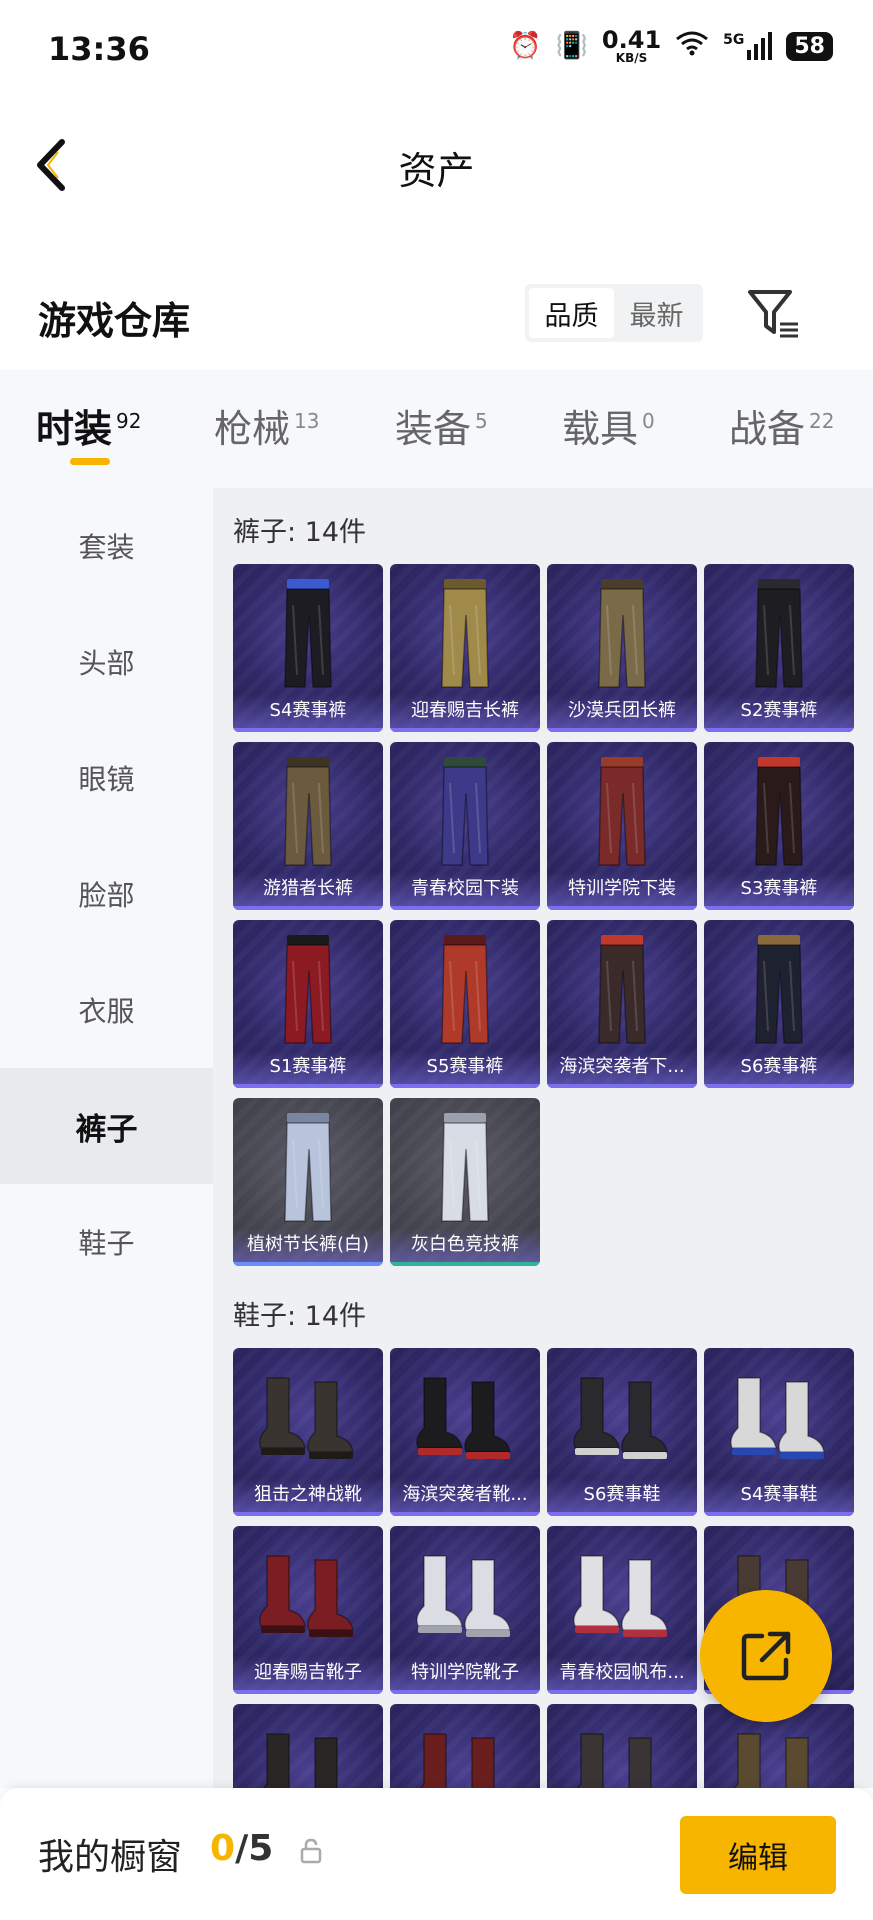 This screenshot has height=1920, width=873. I want to click on pants-item-label: S5赛事裤, so click(465, 1067).